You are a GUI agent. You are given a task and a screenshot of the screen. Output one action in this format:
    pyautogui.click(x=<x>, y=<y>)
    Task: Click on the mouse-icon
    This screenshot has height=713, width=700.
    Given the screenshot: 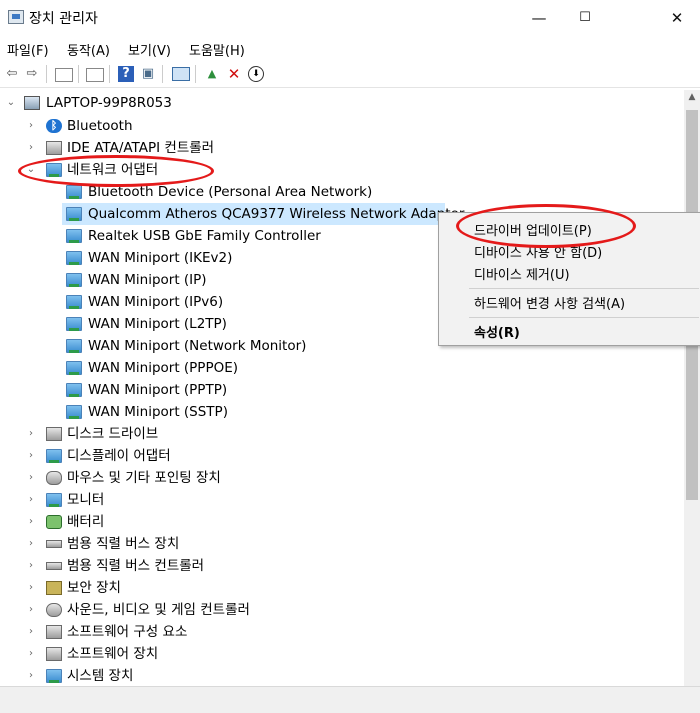 What is the action you would take?
    pyautogui.click(x=54, y=478)
    